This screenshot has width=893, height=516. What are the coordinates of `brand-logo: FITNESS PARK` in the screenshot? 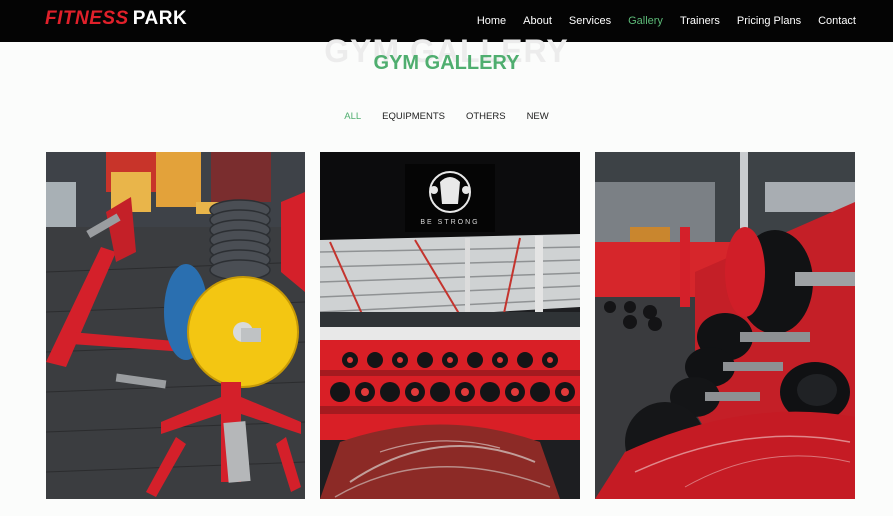 It's located at (116, 19).